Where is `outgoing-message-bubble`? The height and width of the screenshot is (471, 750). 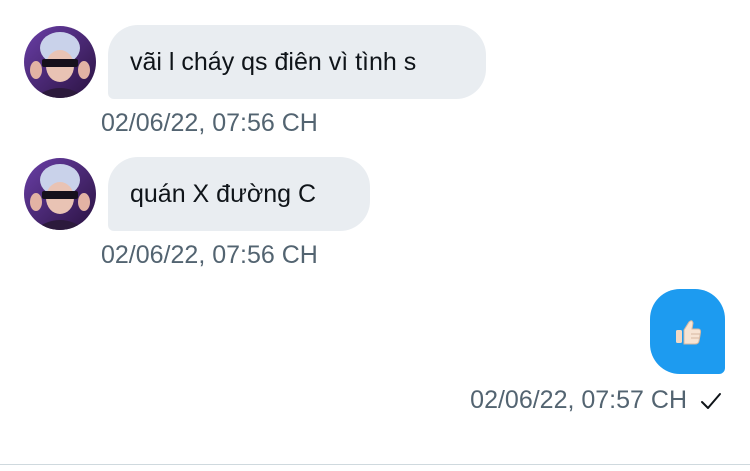 outgoing-message-bubble is located at coordinates (687, 331).